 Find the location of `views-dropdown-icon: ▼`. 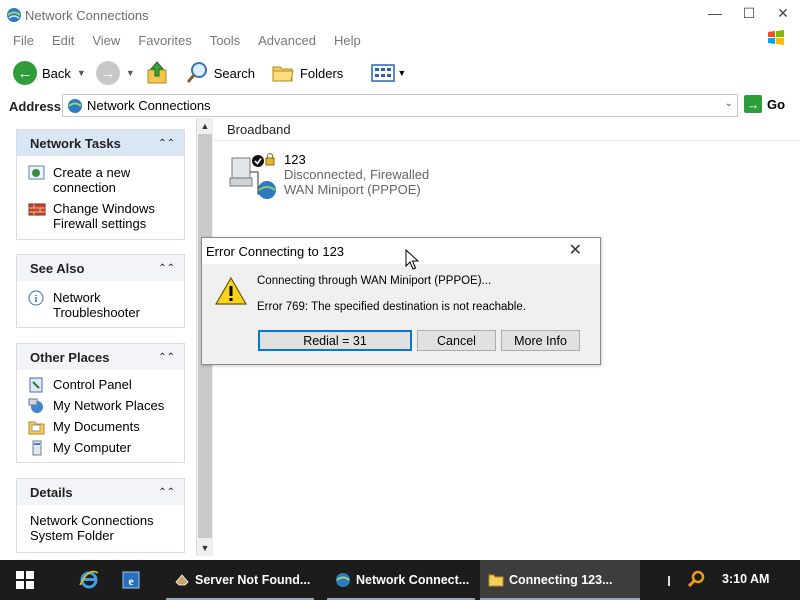

views-dropdown-icon: ▼ is located at coordinates (402, 73).